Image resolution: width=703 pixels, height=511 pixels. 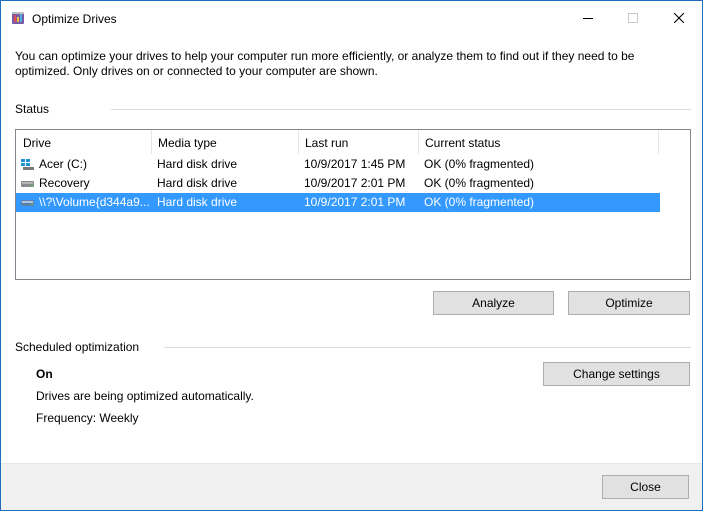 I want to click on close-icon, so click(x=679, y=18).